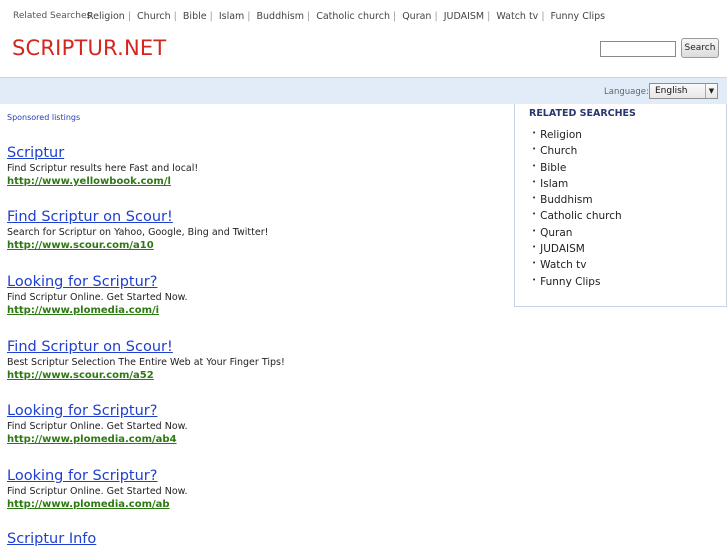 The height and width of the screenshot is (548, 727). What do you see at coordinates (578, 16) in the screenshot?
I see `top-link-funny-clips: Funny Clips` at bounding box center [578, 16].